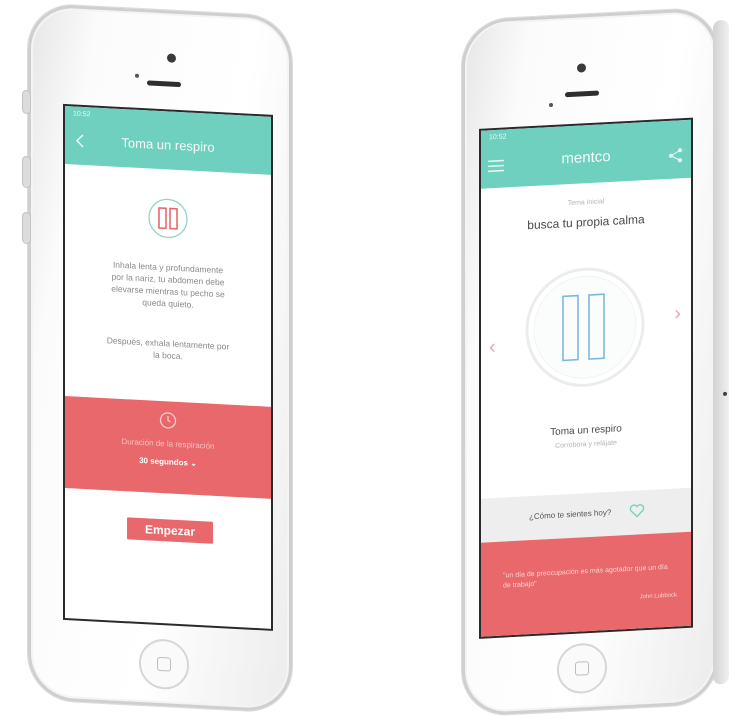 The image size is (734, 717). What do you see at coordinates (492, 347) in the screenshot?
I see `prev-arrow-icon: ‹` at bounding box center [492, 347].